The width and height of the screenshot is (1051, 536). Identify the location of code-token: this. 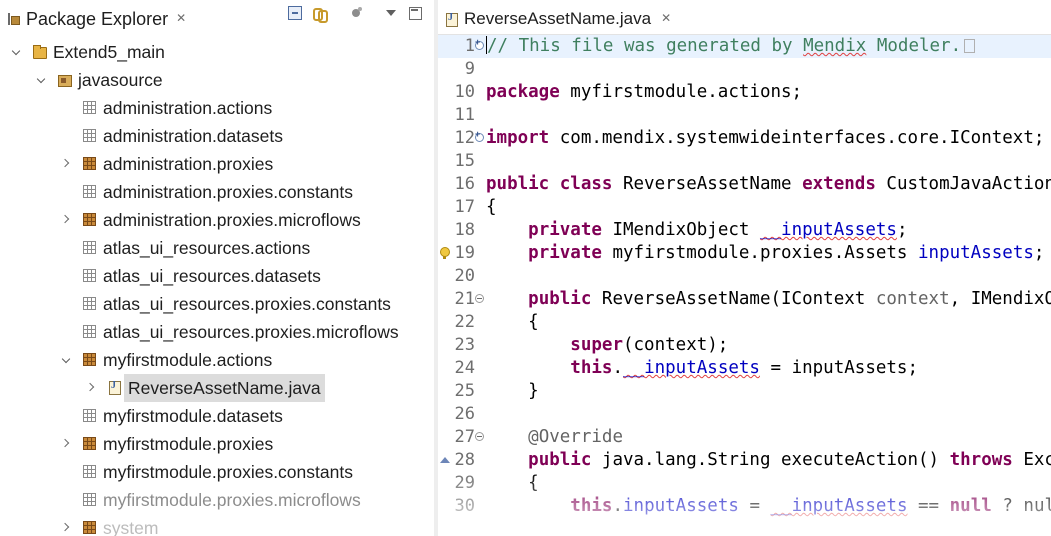
(591, 368).